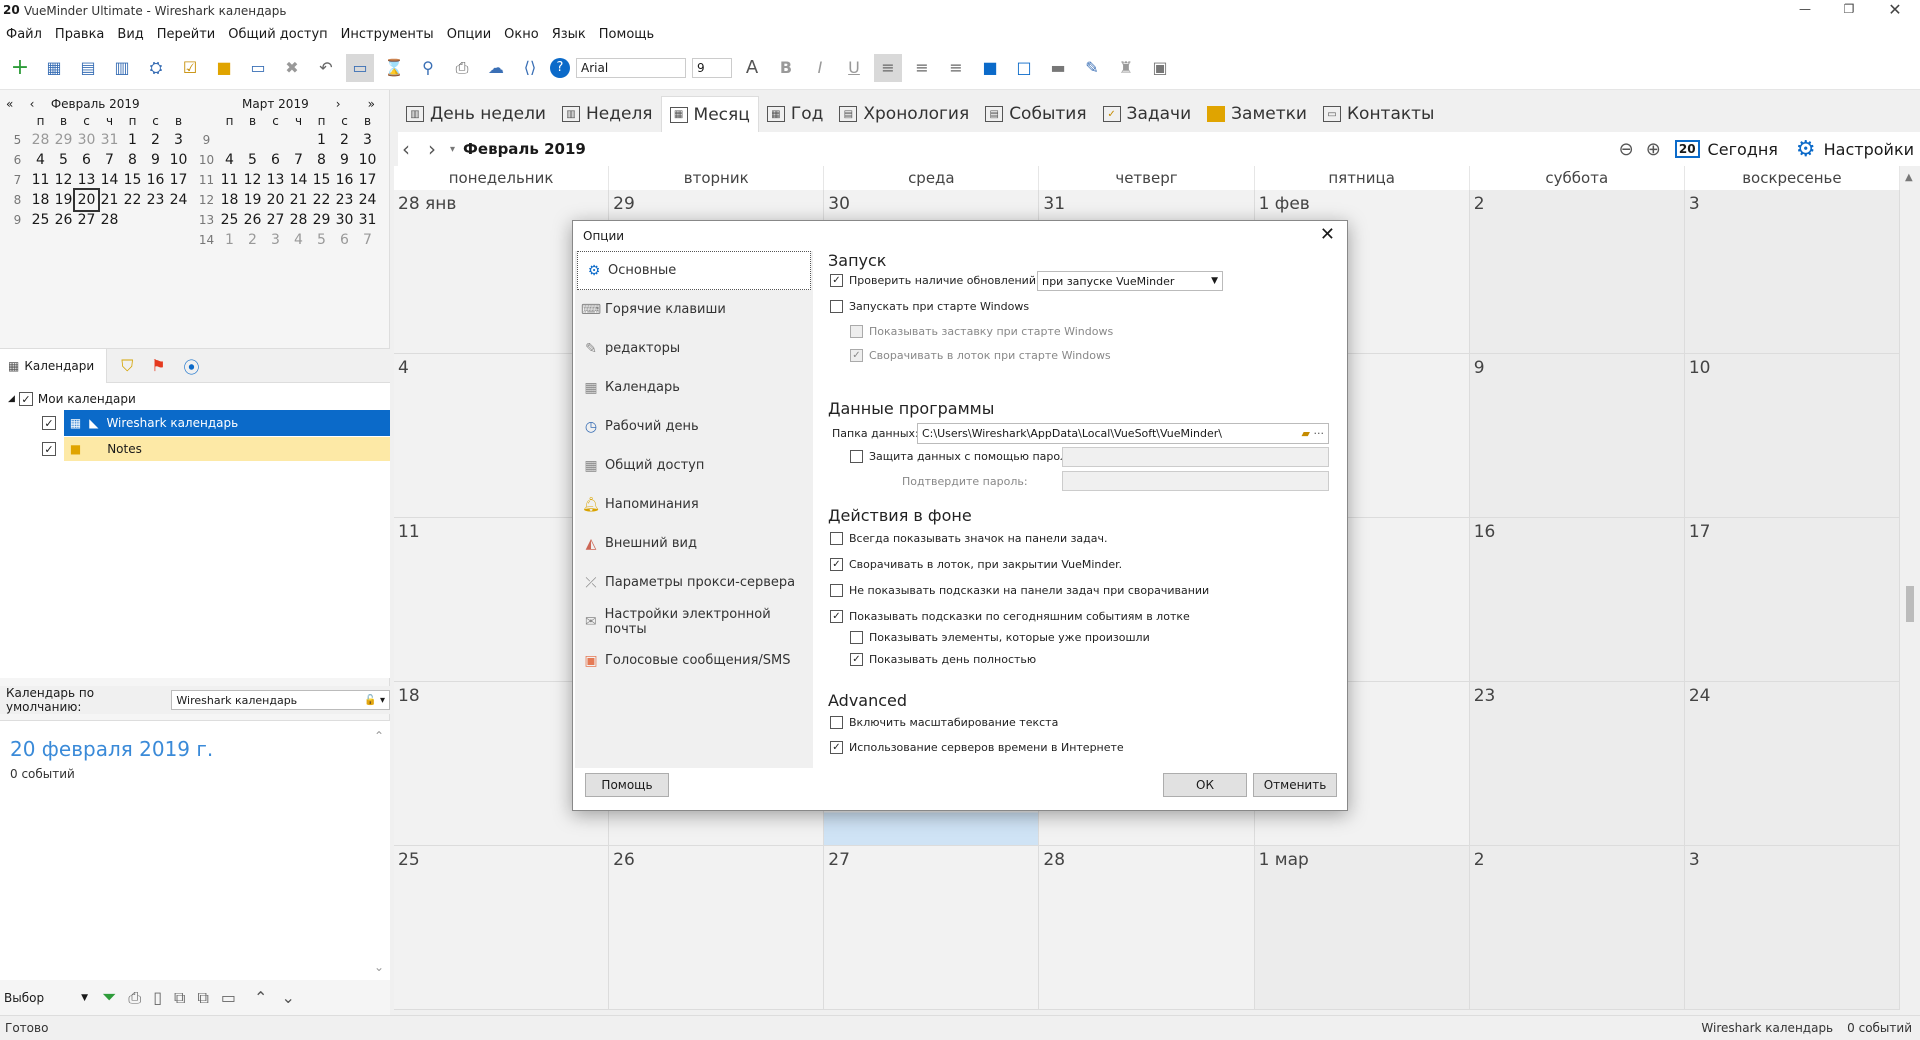  What do you see at coordinates (530, 68) in the screenshot?
I see `html-icon: ⟨⟩` at bounding box center [530, 68].